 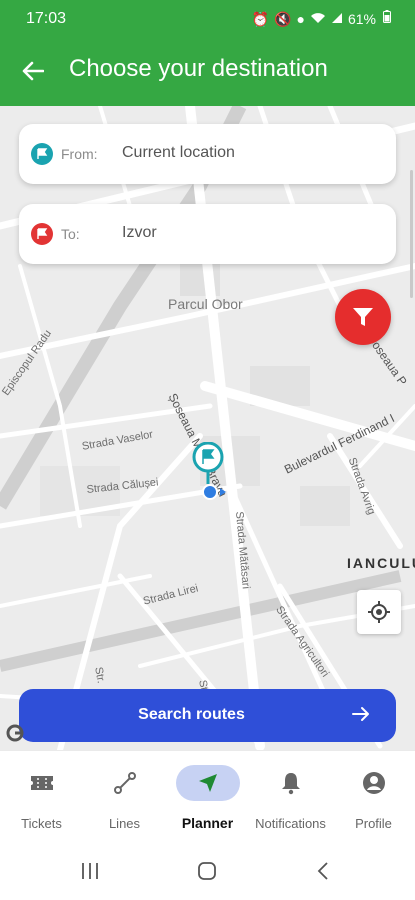 I want to click on nav-item-planner: Planner, so click(x=207, y=796).